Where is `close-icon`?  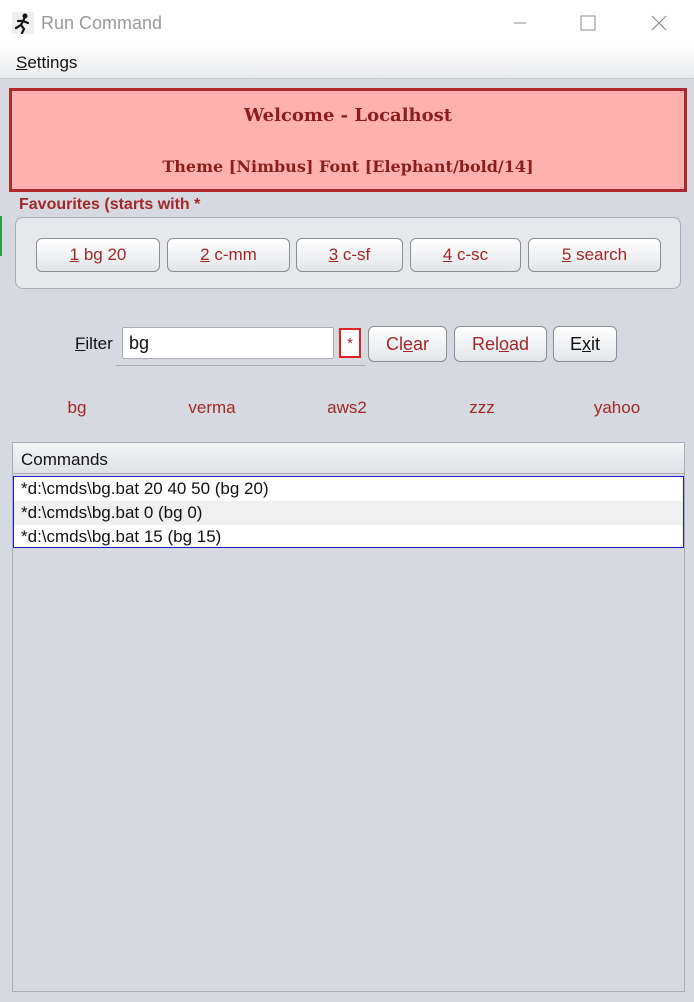 close-icon is located at coordinates (659, 23).